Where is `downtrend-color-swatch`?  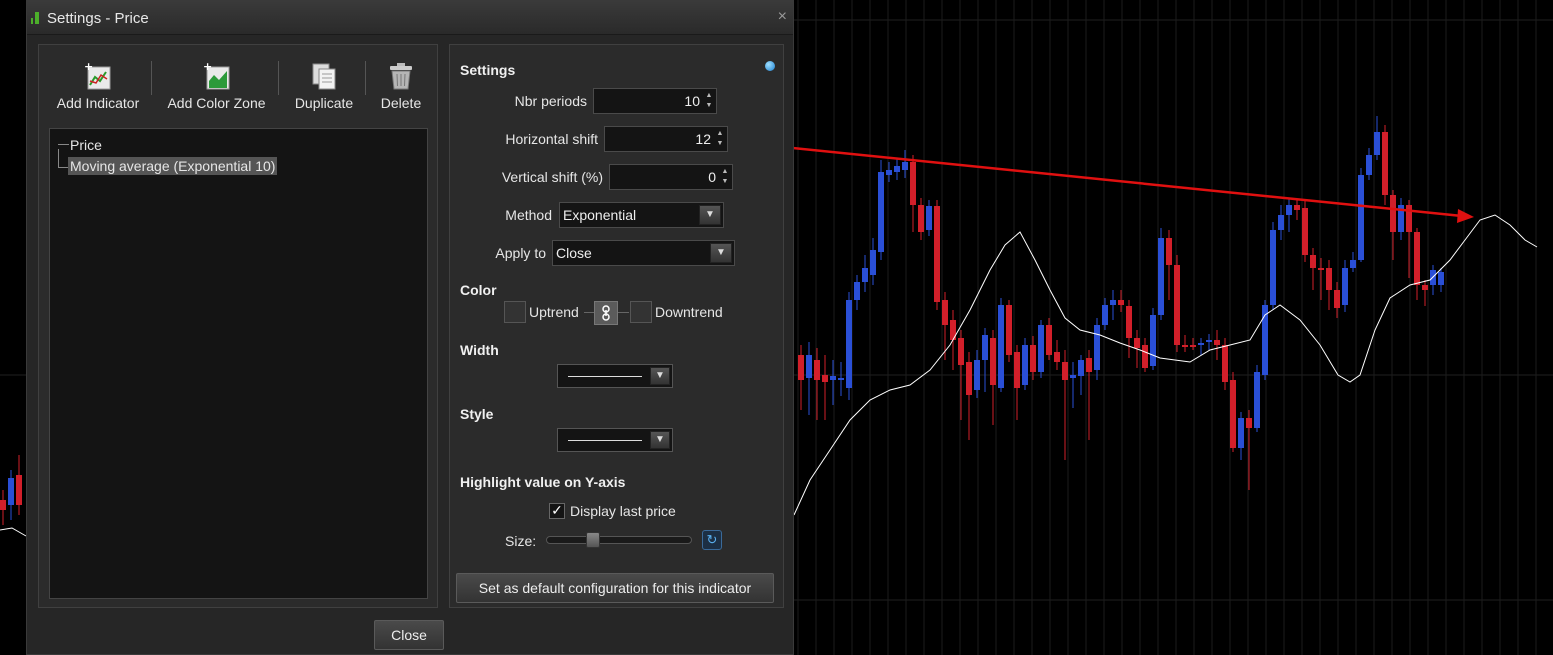
downtrend-color-swatch is located at coordinates (641, 312).